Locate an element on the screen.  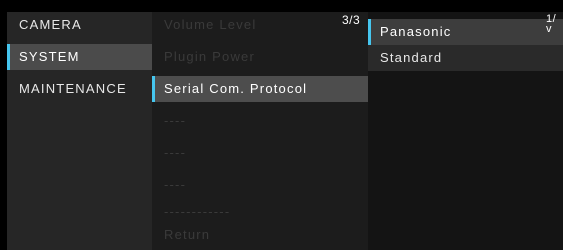
scroll-down-arrow-icon: v is located at coordinates (549, 29).